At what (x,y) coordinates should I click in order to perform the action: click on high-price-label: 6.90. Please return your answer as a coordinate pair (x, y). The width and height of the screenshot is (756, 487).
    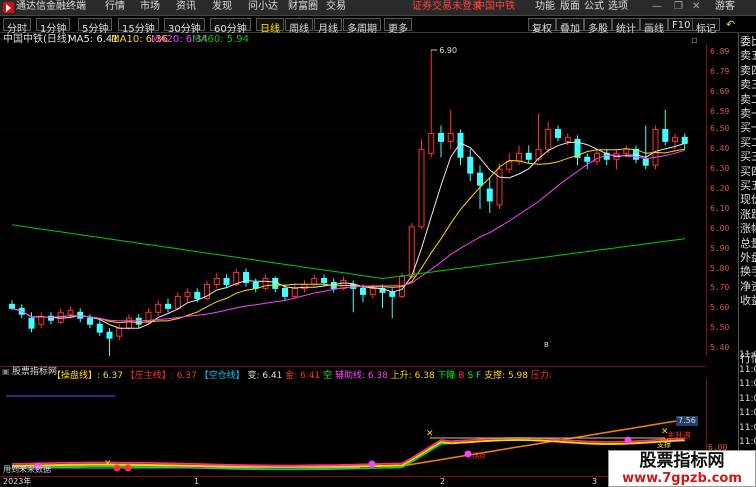
    Looking at the image, I should click on (448, 50).